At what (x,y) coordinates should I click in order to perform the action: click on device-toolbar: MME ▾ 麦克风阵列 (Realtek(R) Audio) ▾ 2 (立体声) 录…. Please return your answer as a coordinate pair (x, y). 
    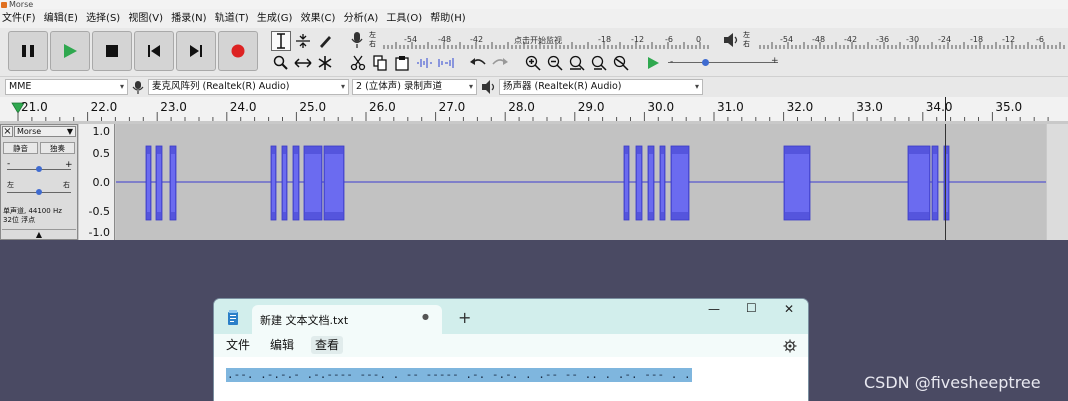
    Looking at the image, I should click on (534, 87).